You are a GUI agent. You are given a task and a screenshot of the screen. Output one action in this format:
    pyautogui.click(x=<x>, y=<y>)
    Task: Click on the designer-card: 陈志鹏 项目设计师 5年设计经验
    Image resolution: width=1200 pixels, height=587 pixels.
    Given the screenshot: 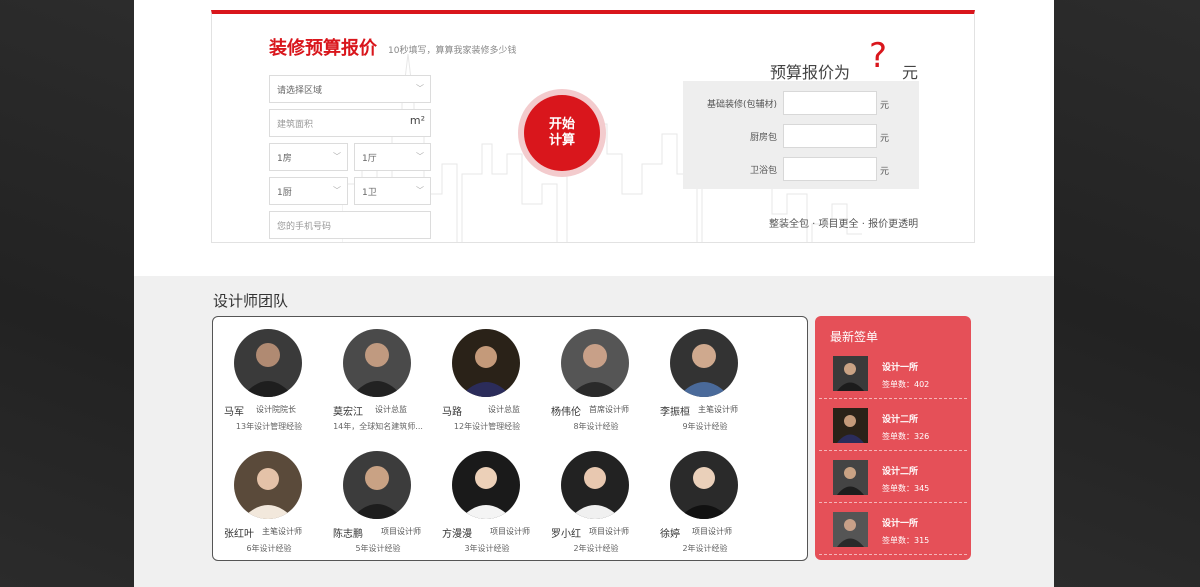 What is the action you would take?
    pyautogui.click(x=378, y=510)
    